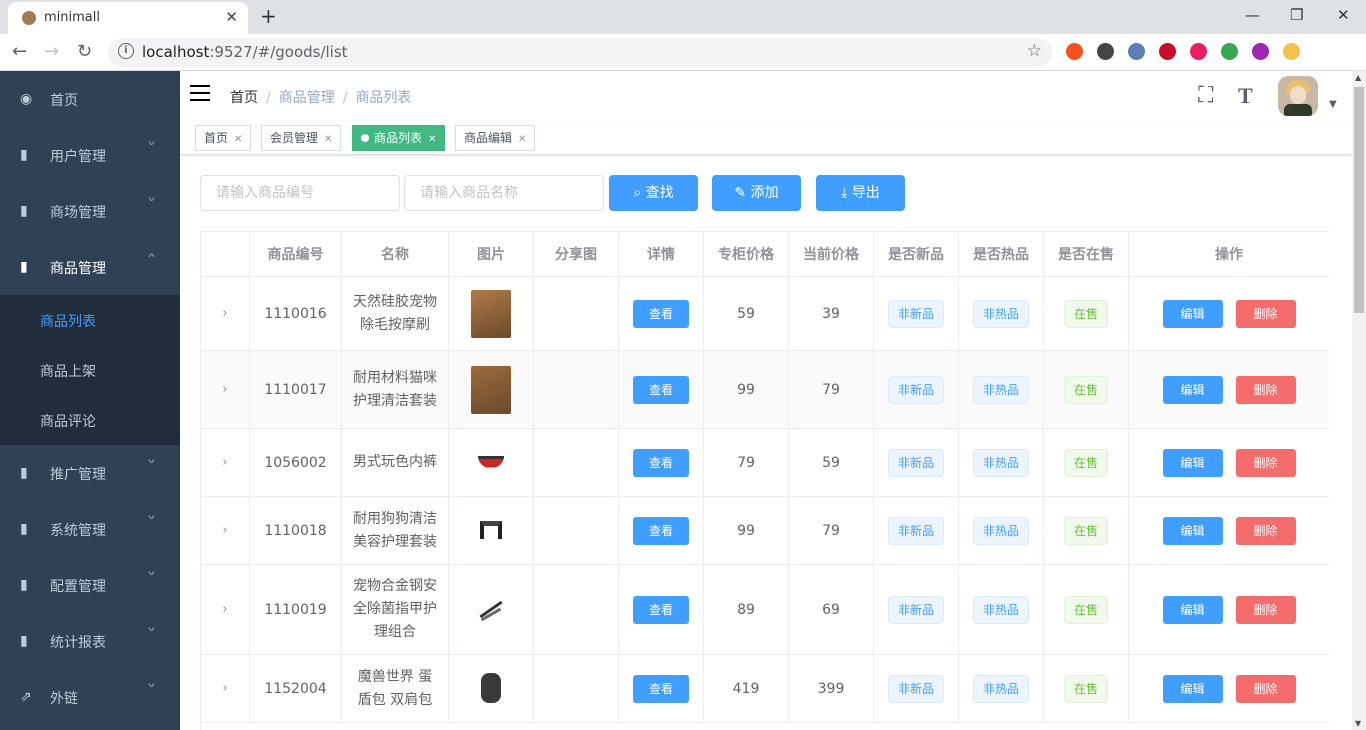 Image resolution: width=1366 pixels, height=730 pixels. I want to click on caret-down-icon: ▼, so click(1333, 104).